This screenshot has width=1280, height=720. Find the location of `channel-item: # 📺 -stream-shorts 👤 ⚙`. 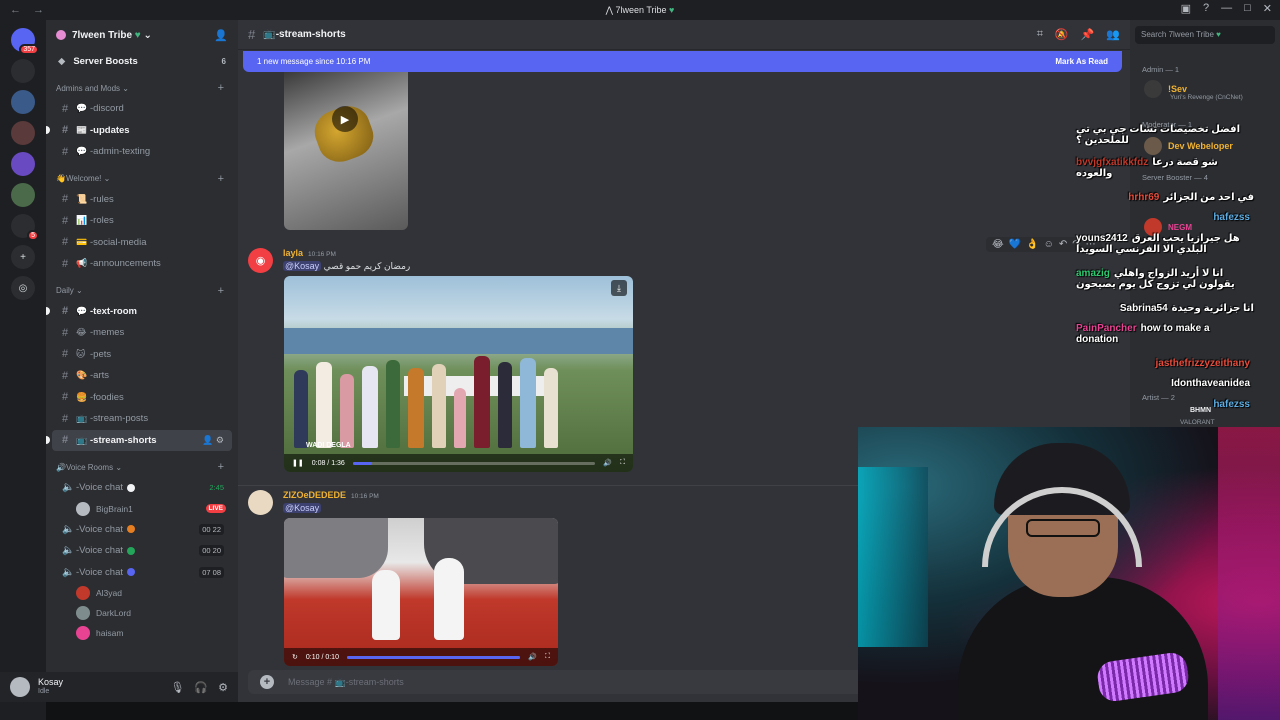

channel-item: # 📺 -stream-shorts 👤 ⚙ is located at coordinates (139, 440).